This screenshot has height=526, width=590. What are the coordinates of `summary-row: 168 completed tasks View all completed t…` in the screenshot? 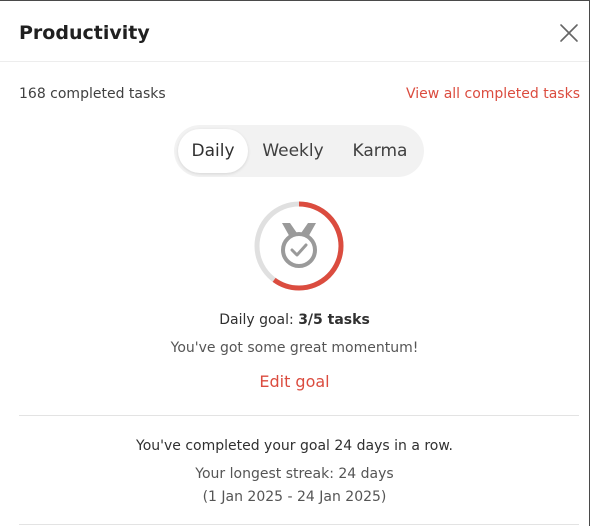 It's located at (299, 95).